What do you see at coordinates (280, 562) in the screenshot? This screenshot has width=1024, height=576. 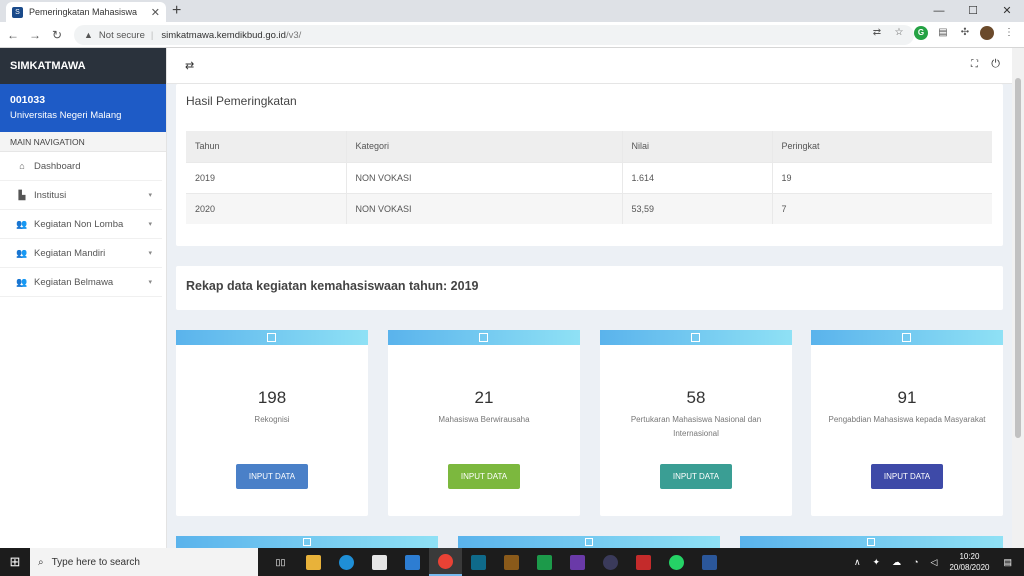 I see `task-view-icon: ▯▯` at bounding box center [280, 562].